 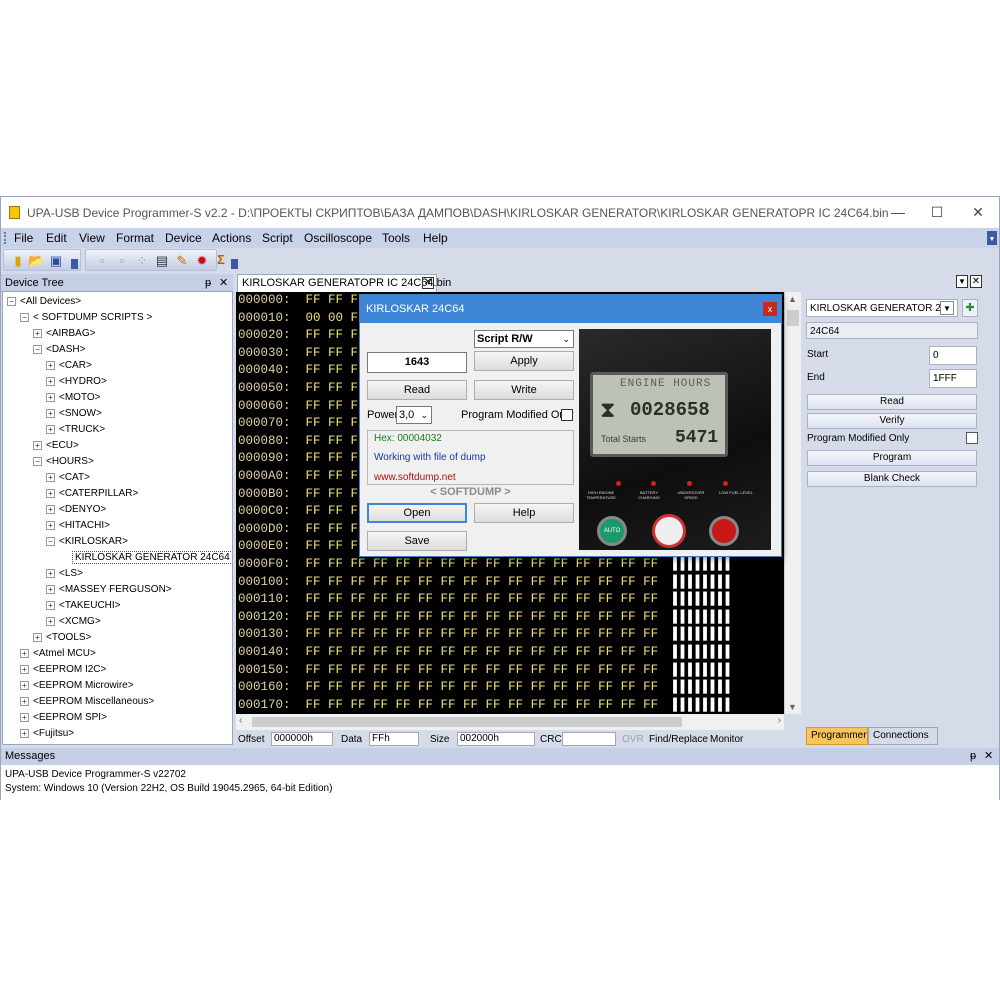 I want to click on scroll-up-icon: ▲, so click(x=792, y=299).